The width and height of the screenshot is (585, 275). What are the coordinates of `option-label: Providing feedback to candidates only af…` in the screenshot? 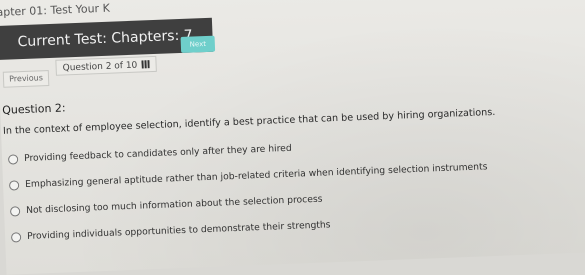 It's located at (157, 153).